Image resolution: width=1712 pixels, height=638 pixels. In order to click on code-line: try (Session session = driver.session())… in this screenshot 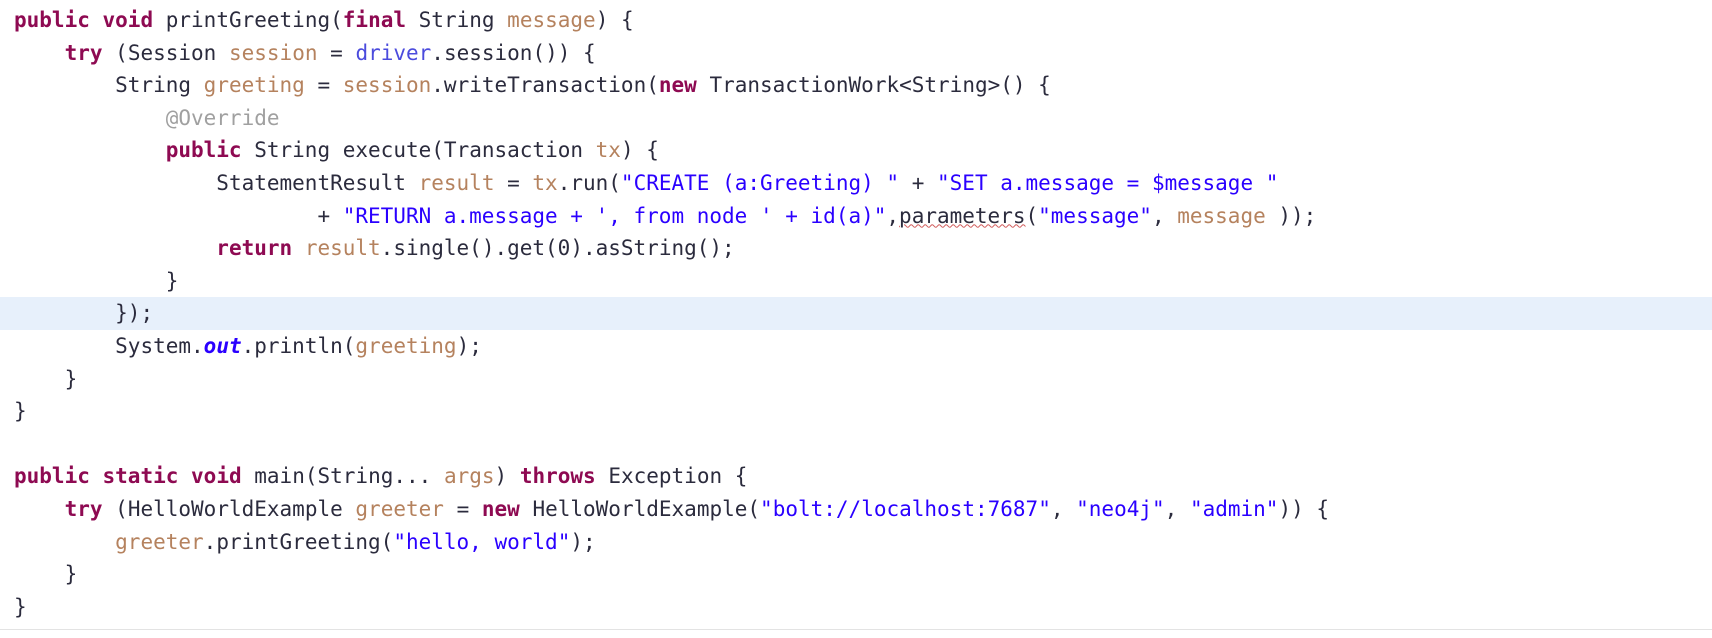, I will do `click(856, 53)`.